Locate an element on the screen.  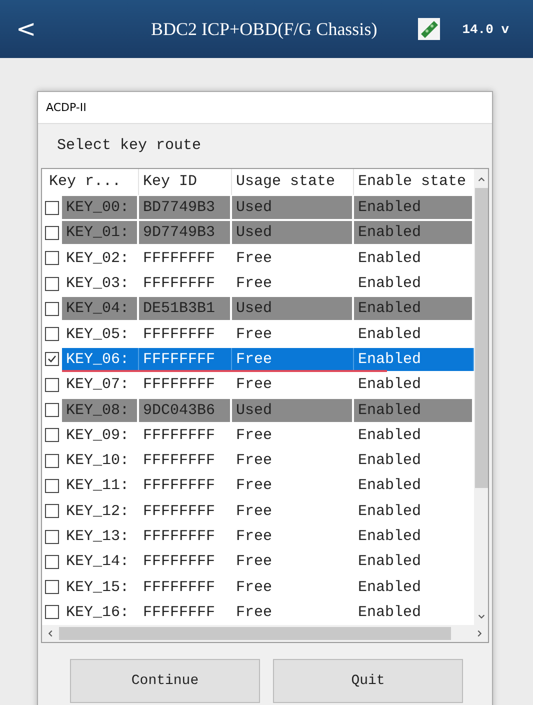
list-row: KEY_15: FFFFFFFF Free Enabled is located at coordinates (268, 587).